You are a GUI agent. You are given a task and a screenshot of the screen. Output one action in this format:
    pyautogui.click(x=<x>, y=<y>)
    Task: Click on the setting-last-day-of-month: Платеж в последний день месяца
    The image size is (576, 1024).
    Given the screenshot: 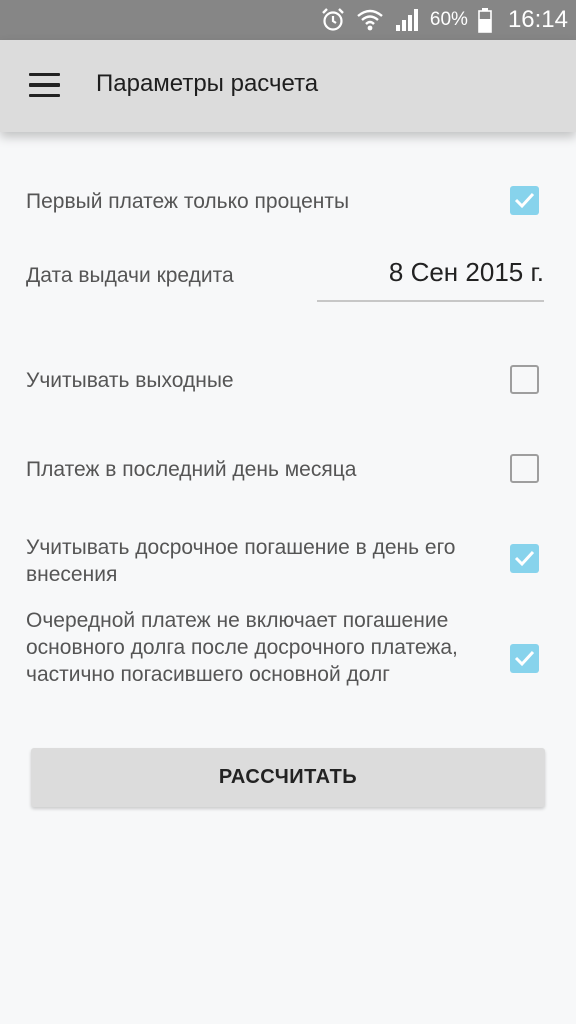 What is the action you would take?
    pyautogui.click(x=288, y=470)
    